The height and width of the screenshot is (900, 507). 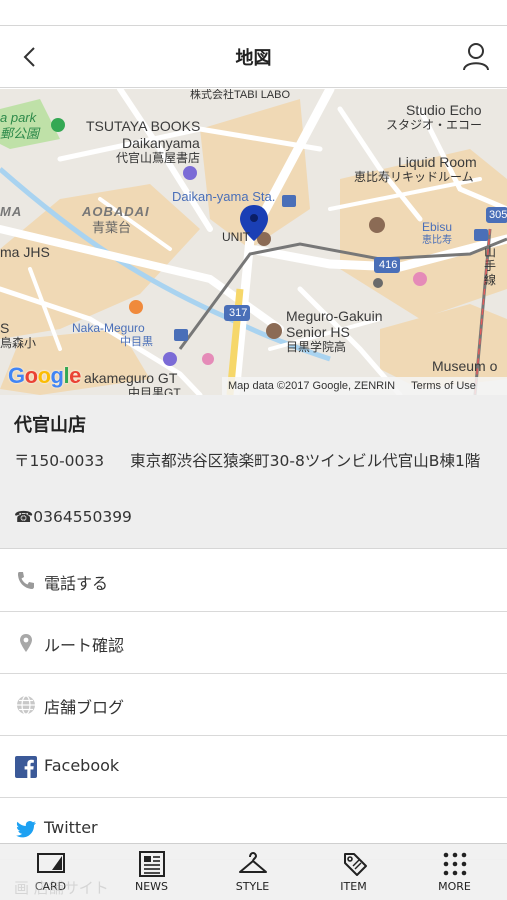 I want to click on map-label: Studio Echo, so click(x=444, y=110).